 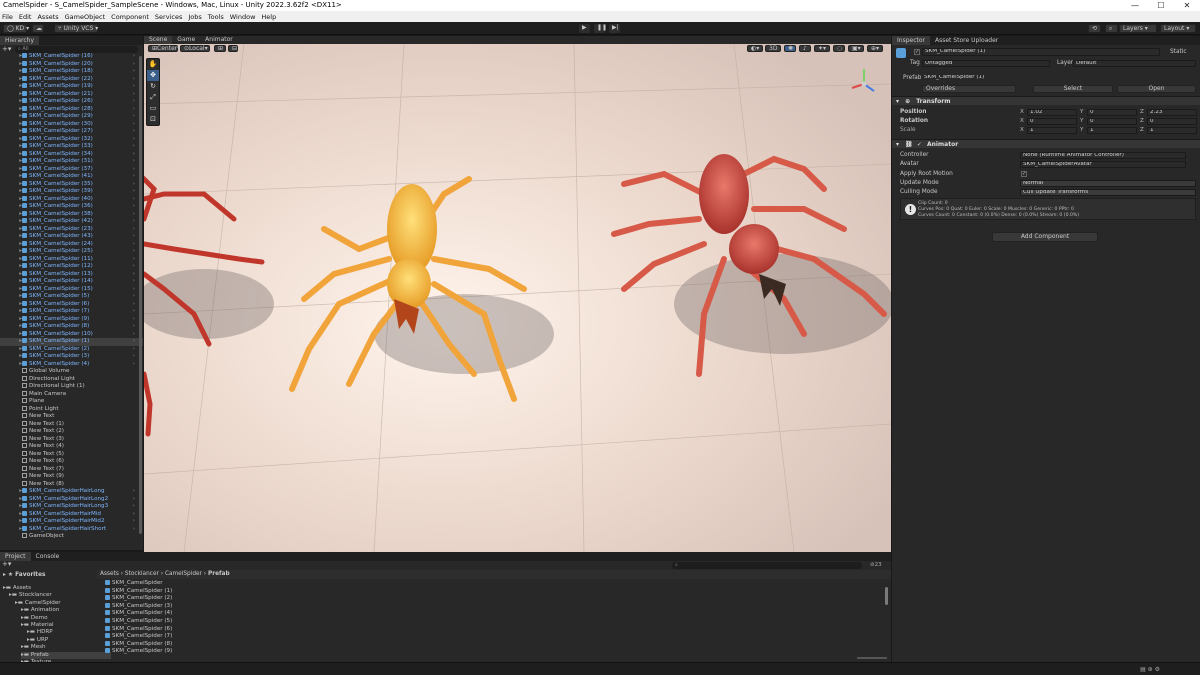 I want to click on hierarchy-item: Global Volume, so click(x=71, y=372).